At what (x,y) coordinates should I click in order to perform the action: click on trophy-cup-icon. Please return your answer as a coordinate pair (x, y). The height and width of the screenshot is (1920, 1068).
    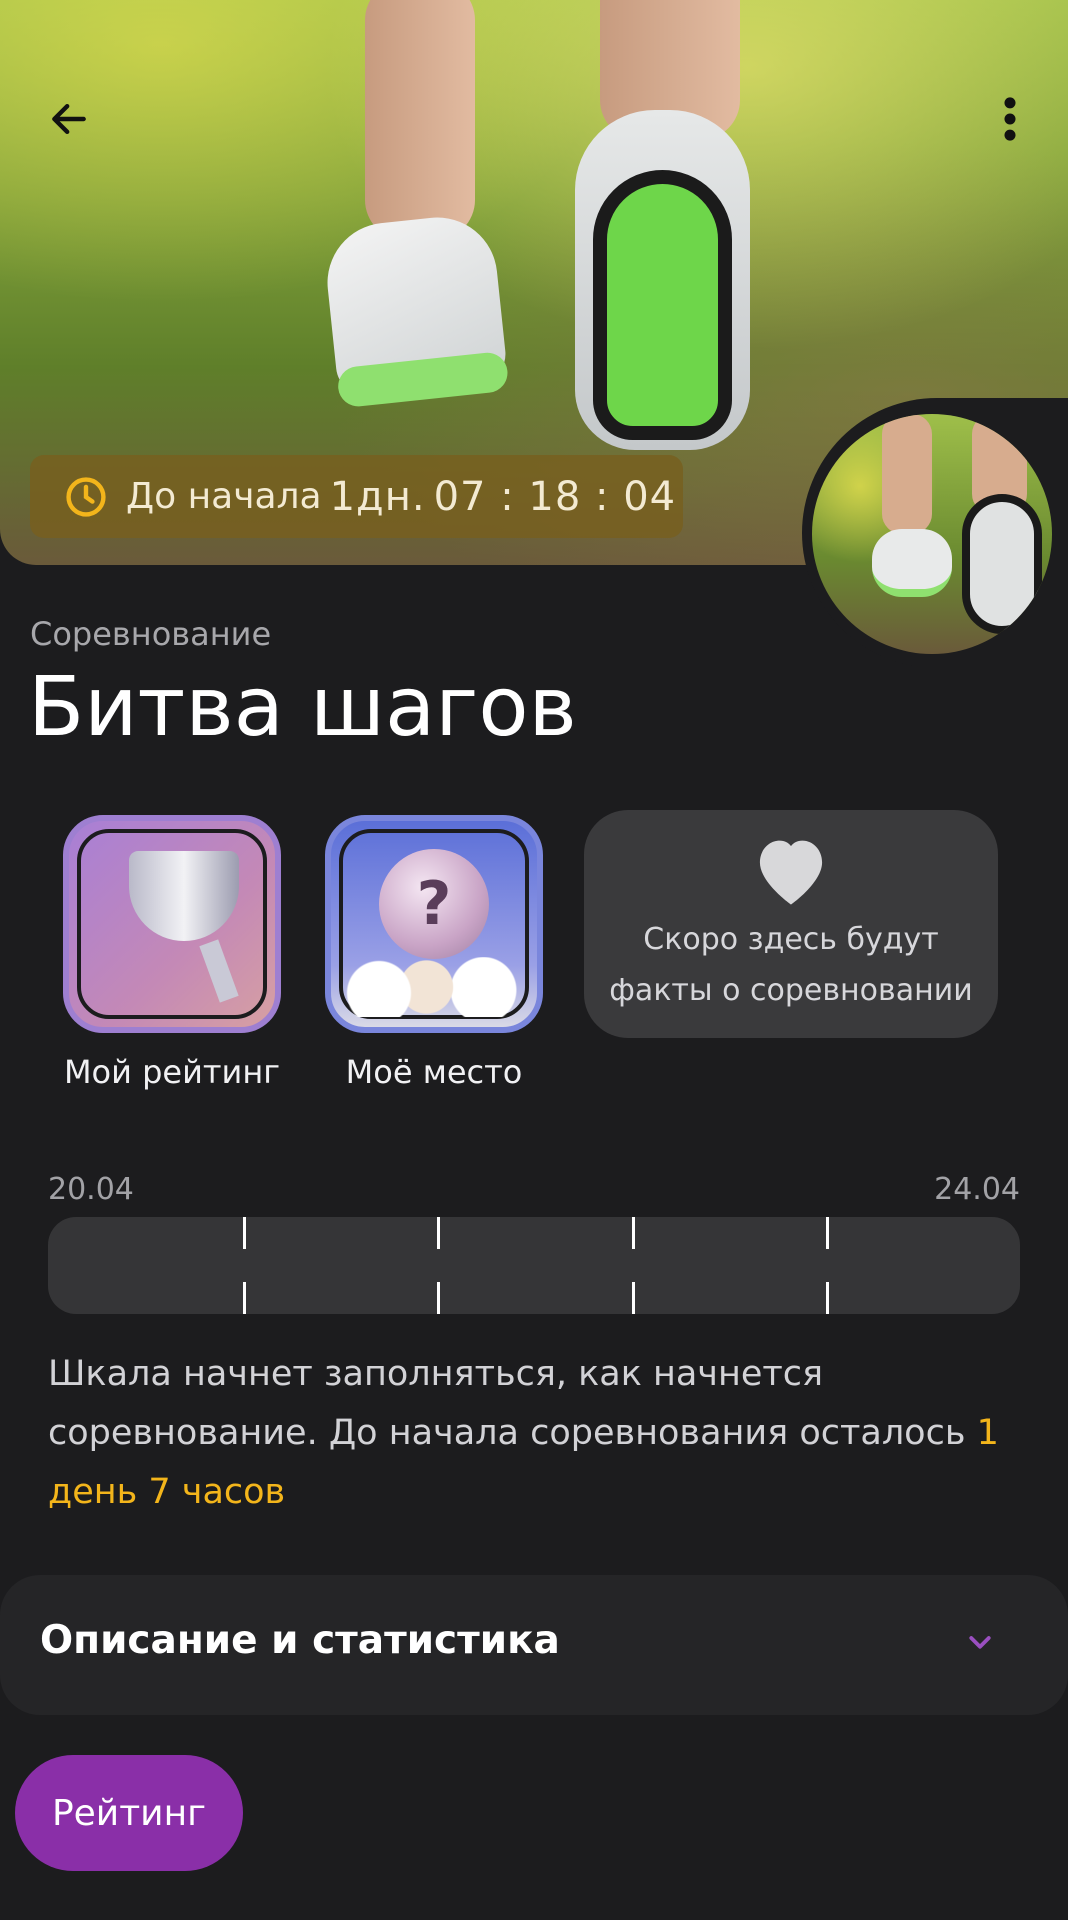
    Looking at the image, I should click on (184, 896).